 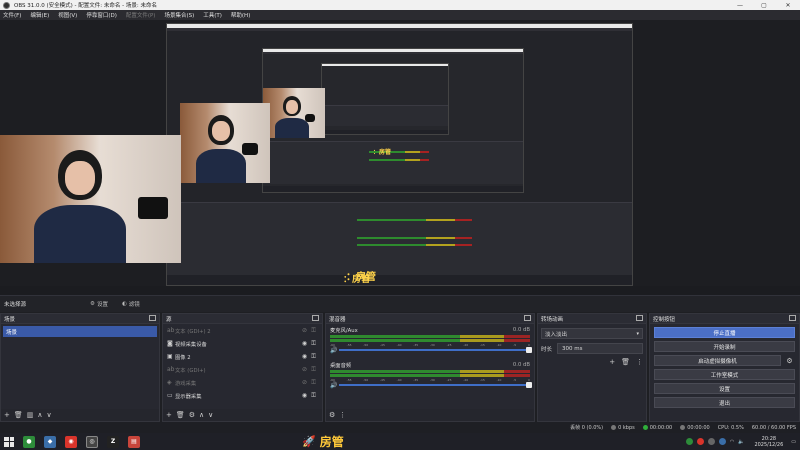 I want to click on properties-button: ⚙ 设置, so click(x=99, y=304).